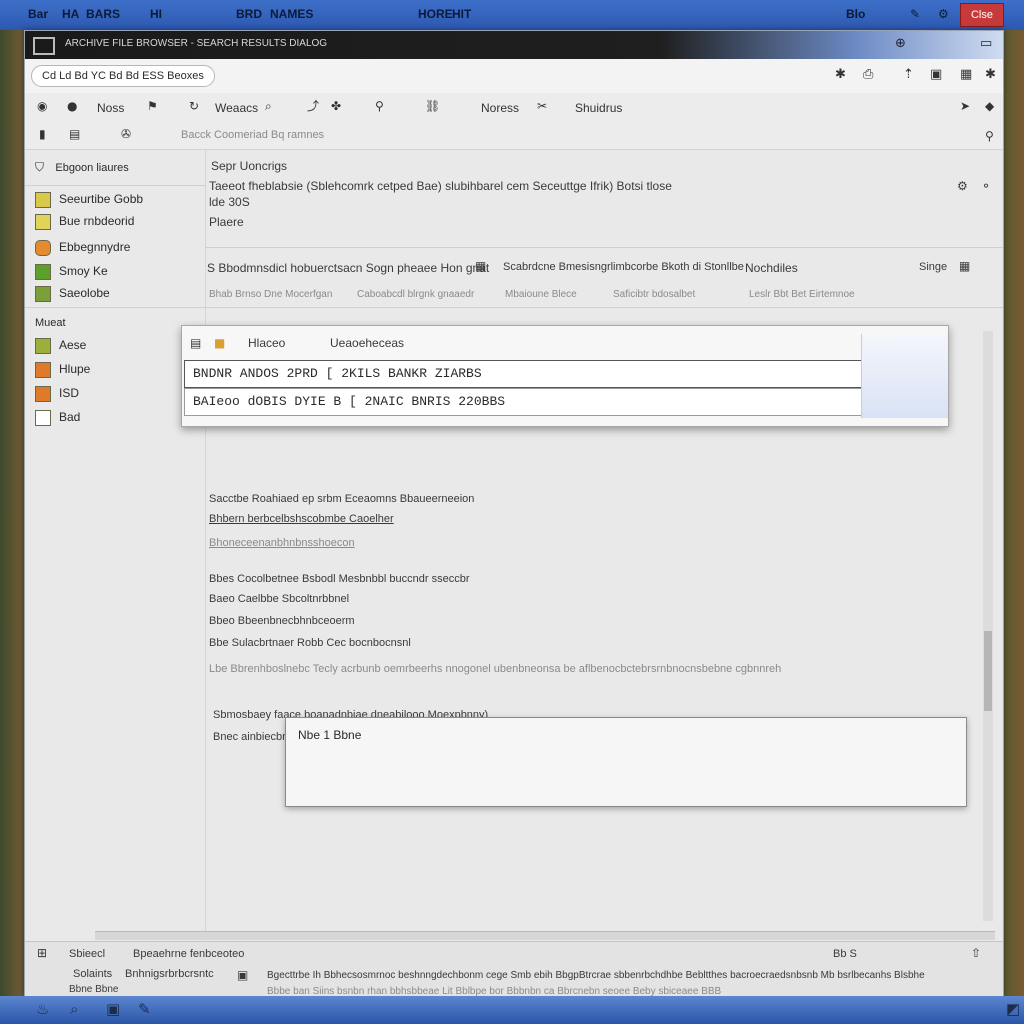  Describe the element at coordinates (840, 74) in the screenshot. I see `bug-icon: ✱` at that location.